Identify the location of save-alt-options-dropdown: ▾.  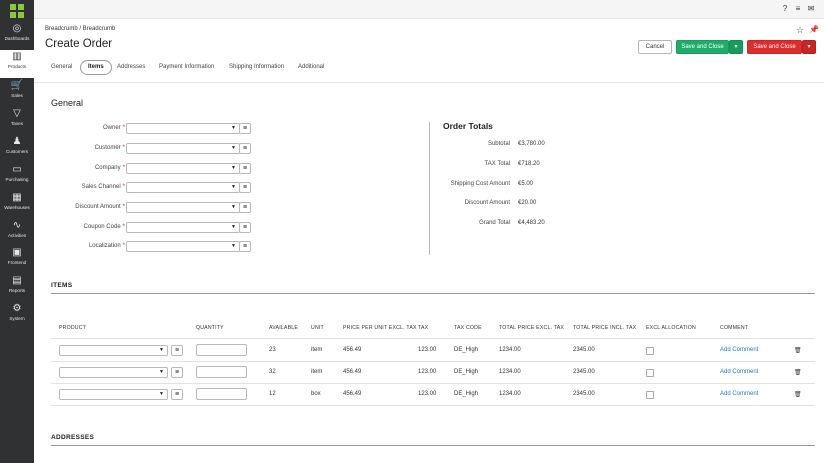
(809, 47).